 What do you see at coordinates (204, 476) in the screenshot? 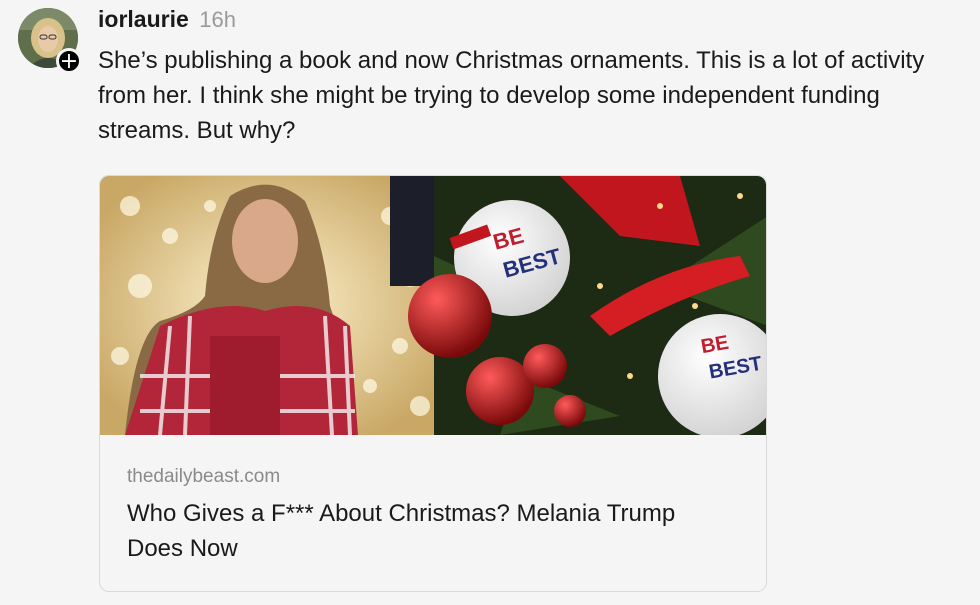
I see `link-domain: thedailybeast.com` at bounding box center [204, 476].